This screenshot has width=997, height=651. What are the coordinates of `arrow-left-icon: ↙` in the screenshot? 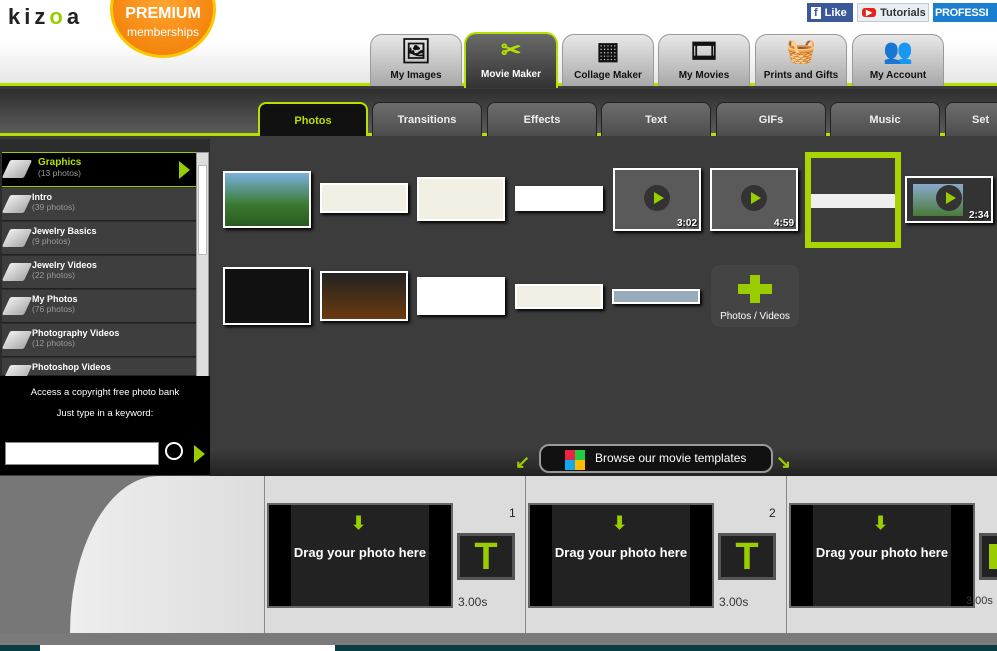 It's located at (523, 462).